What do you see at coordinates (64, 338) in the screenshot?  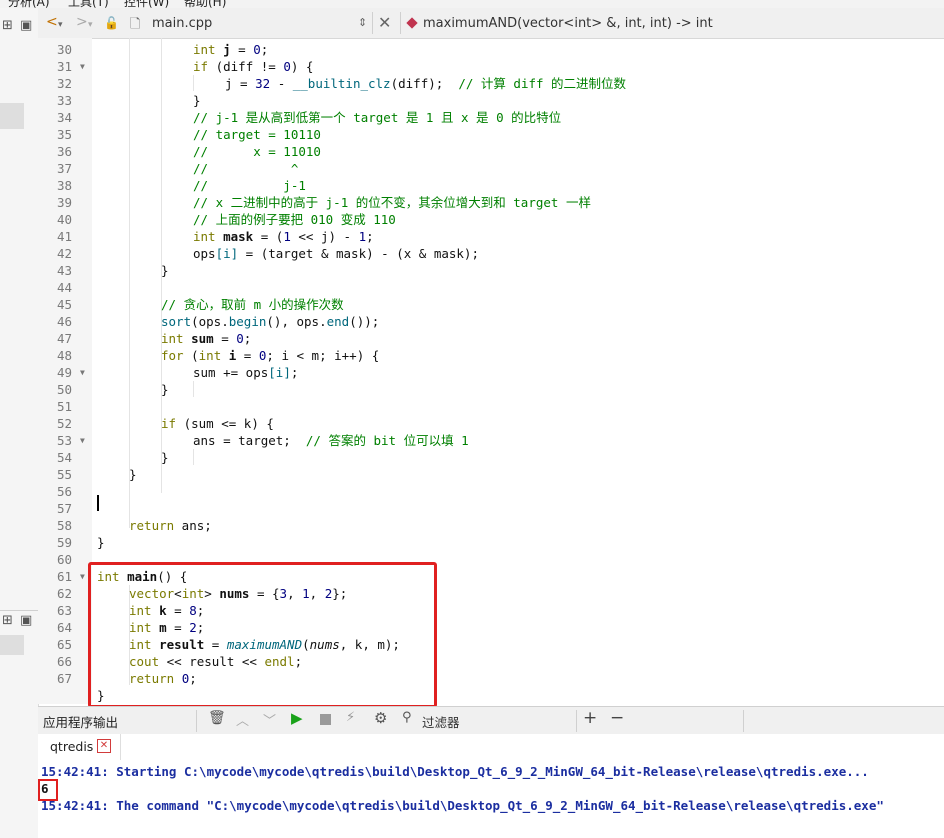 I see `line-number: 47` at bounding box center [64, 338].